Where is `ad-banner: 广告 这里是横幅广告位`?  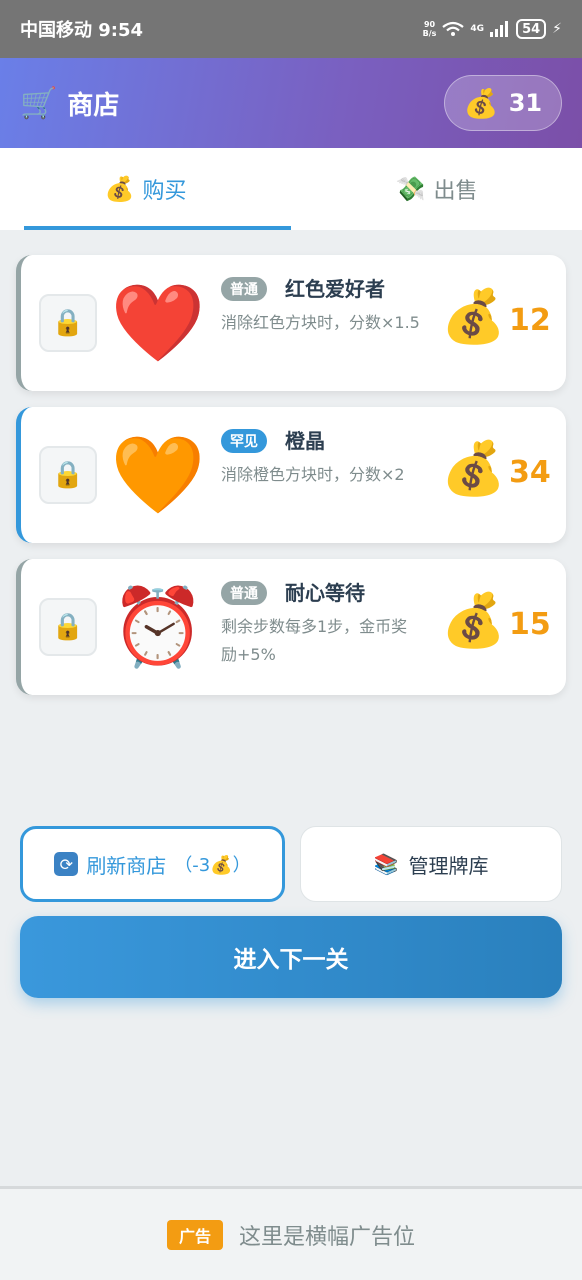 ad-banner: 广告 这里是横幅广告位 is located at coordinates (291, 1233).